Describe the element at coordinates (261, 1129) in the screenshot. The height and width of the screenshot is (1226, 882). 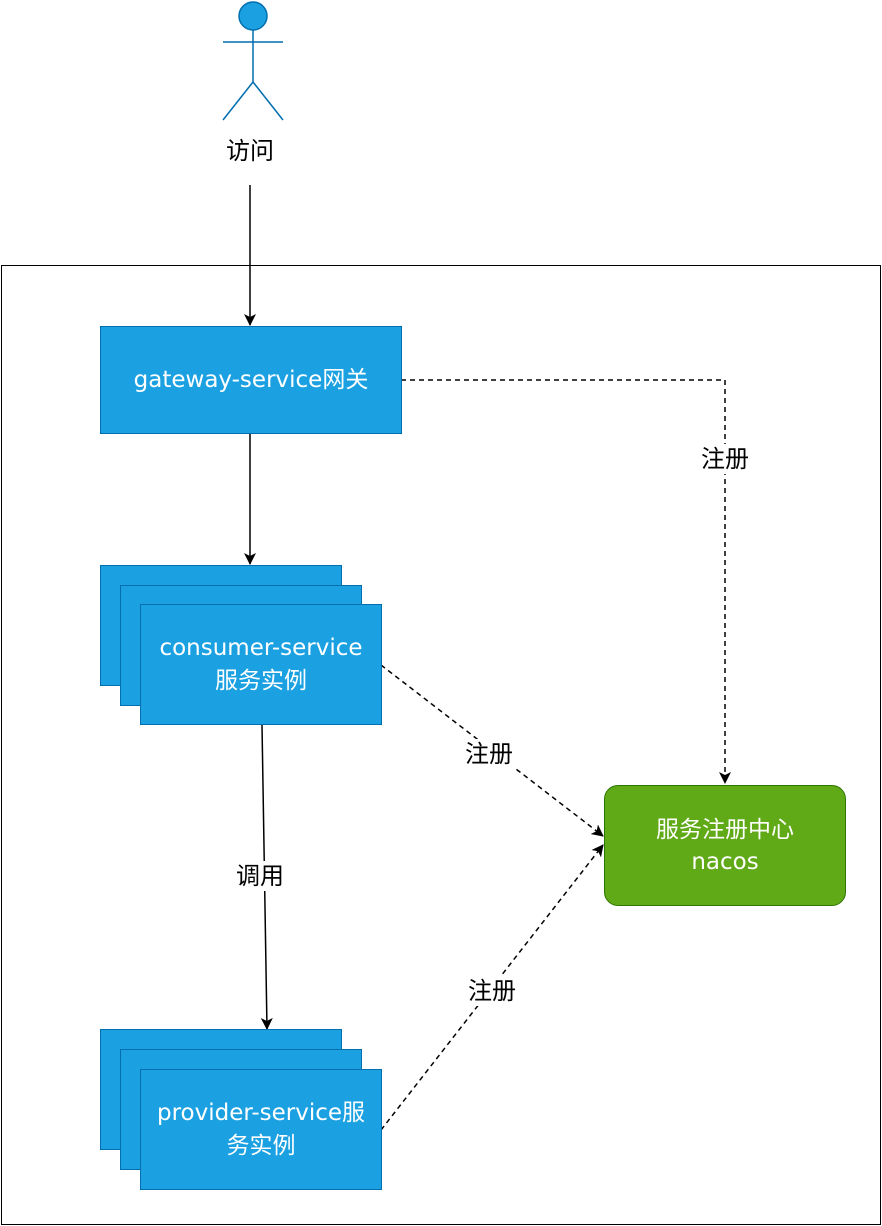
I see `provider-service-node: provider-service服 务实例` at that location.